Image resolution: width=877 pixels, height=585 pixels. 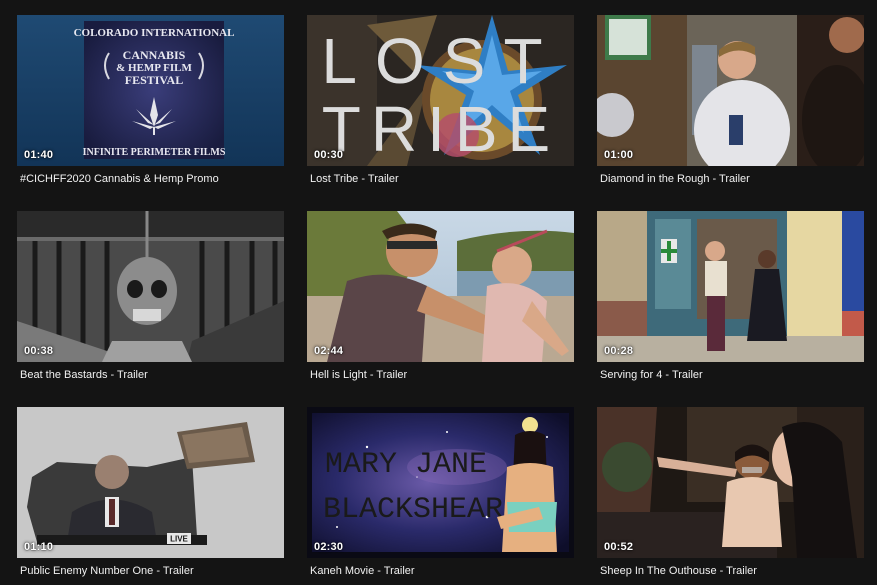 I want to click on video-title: Public Enemy Number One - Trailer, so click(x=150, y=571).